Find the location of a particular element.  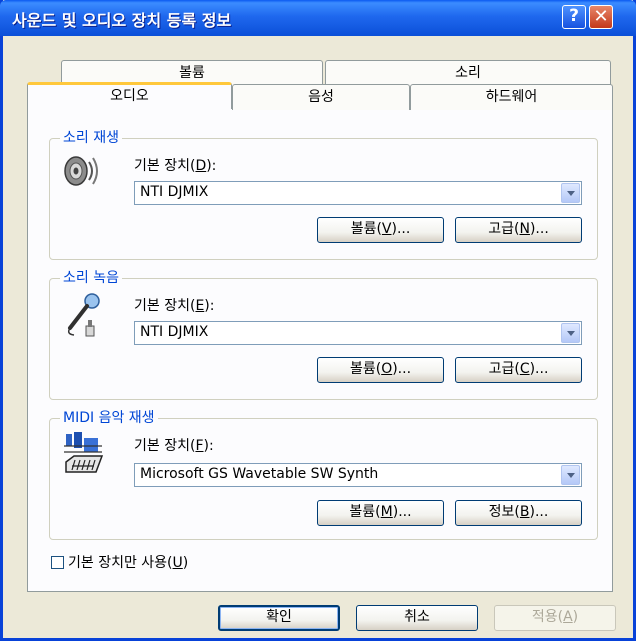

recording-advanced-text: 고급( is located at coordinates (504, 369).